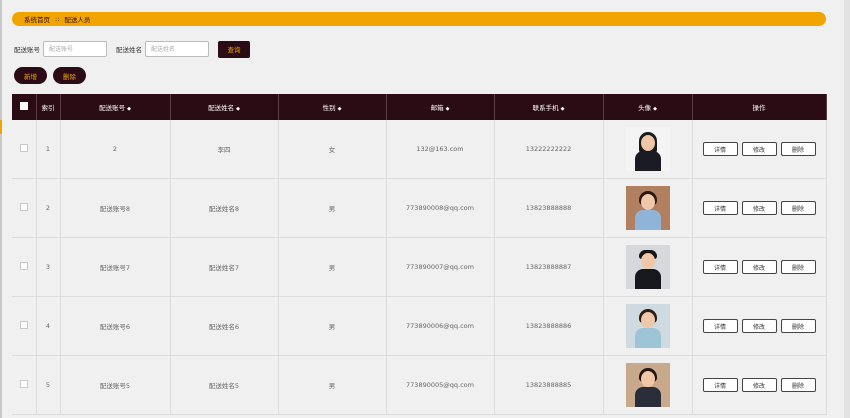  Describe the element at coordinates (759, 107) in the screenshot. I see `header-operations: 操作` at that location.